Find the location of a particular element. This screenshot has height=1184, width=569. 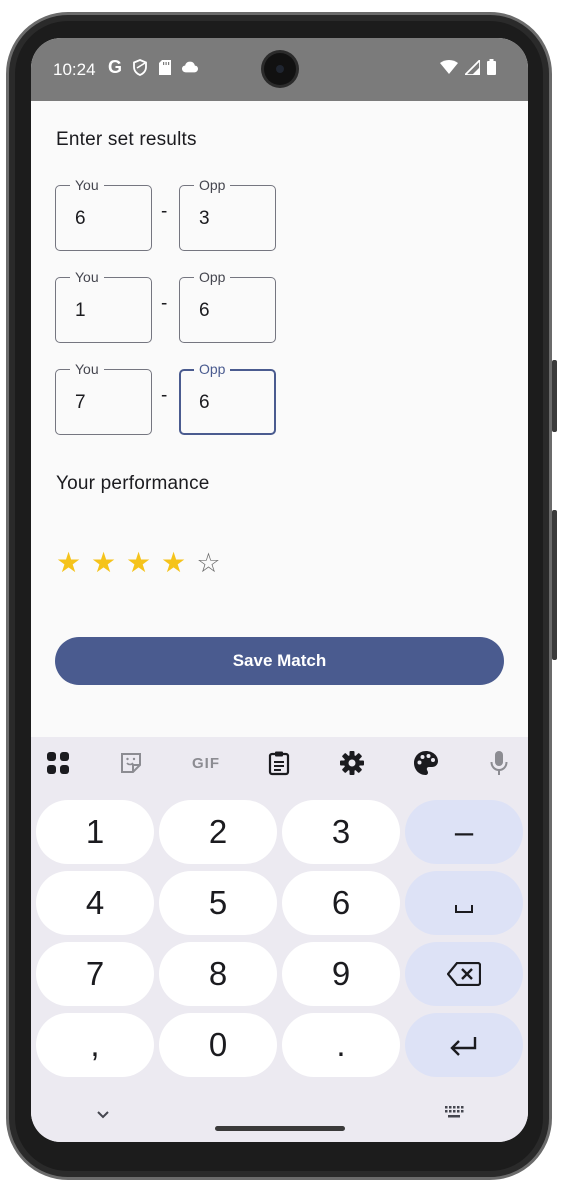

field-value: 1 is located at coordinates (80, 310).